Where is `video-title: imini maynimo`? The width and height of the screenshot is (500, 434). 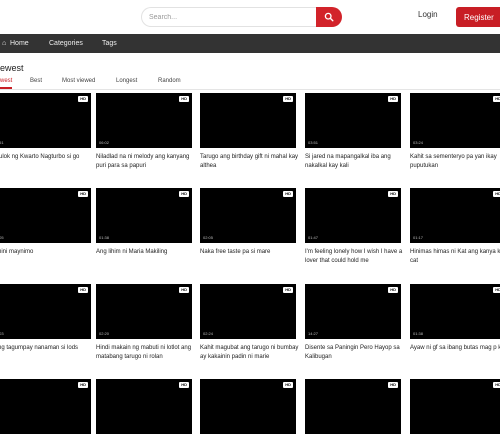
video-title: imini maynimo is located at coordinates (49, 252).